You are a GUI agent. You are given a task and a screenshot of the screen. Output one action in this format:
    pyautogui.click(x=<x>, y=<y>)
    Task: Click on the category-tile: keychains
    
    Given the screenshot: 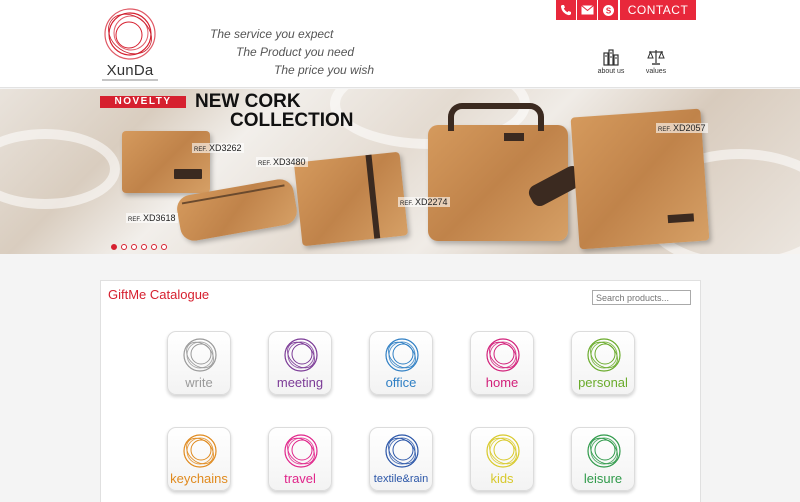 What is the action you would take?
    pyautogui.click(x=199, y=459)
    